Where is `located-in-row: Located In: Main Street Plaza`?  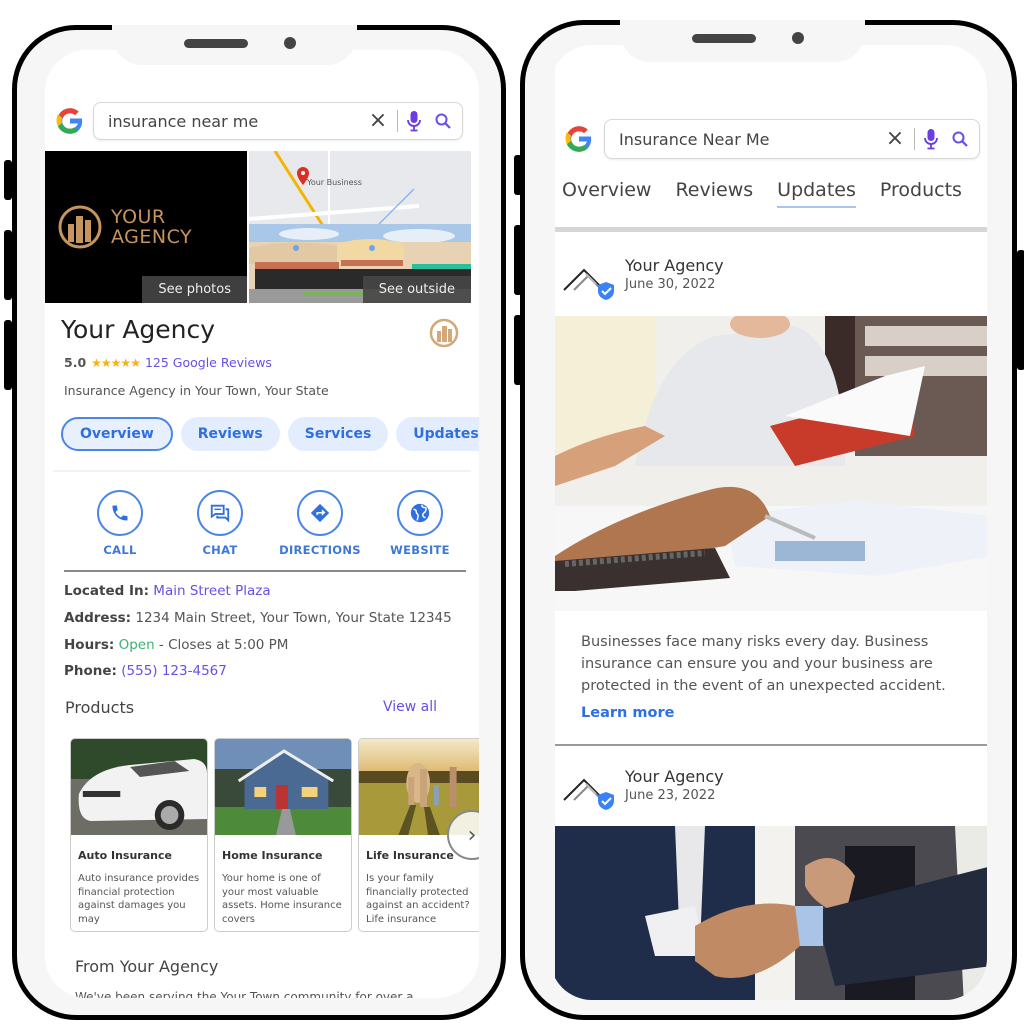 located-in-row: Located In: Main Street Plaza is located at coordinates (167, 591).